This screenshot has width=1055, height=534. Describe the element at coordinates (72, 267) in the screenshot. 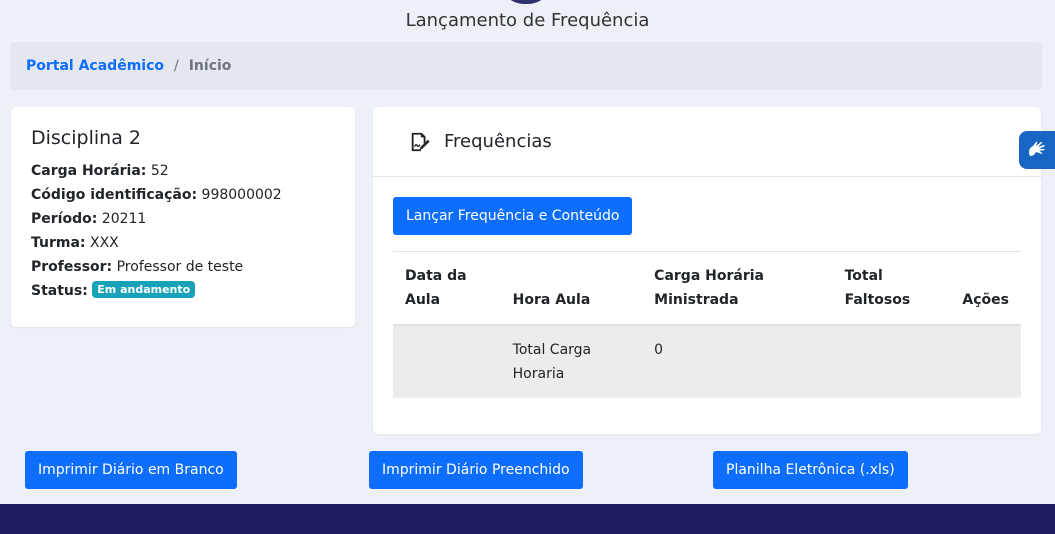

I see `professor-label: Professor:` at that location.